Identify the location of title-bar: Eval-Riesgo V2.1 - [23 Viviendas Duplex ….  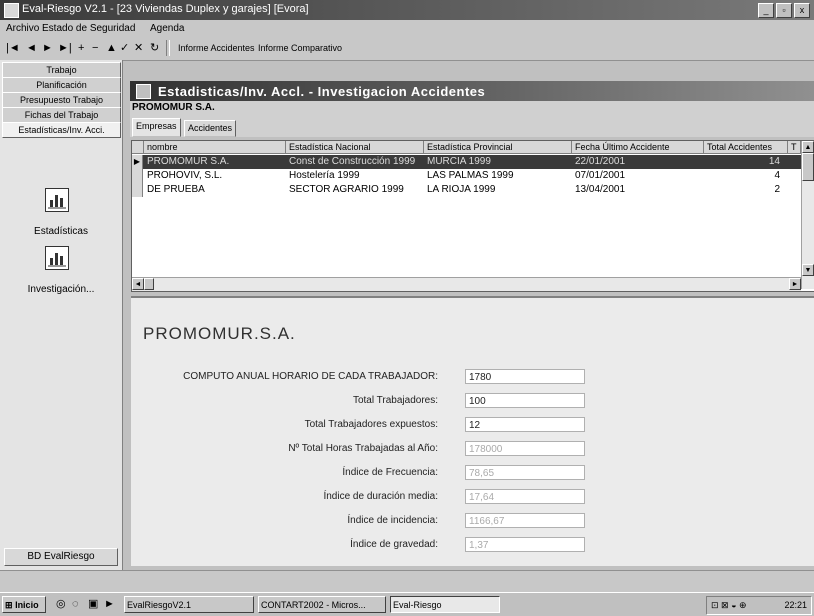
(407, 10).